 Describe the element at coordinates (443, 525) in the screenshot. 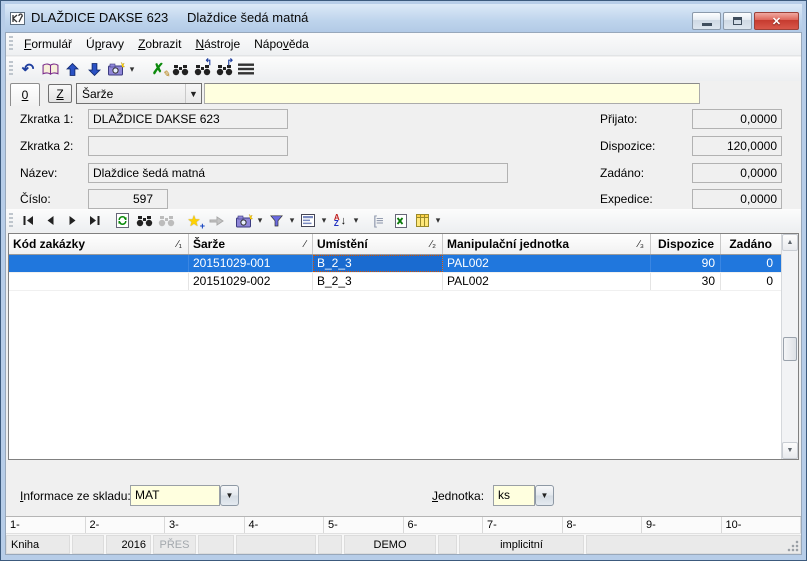

I see `status-section: 6-` at that location.